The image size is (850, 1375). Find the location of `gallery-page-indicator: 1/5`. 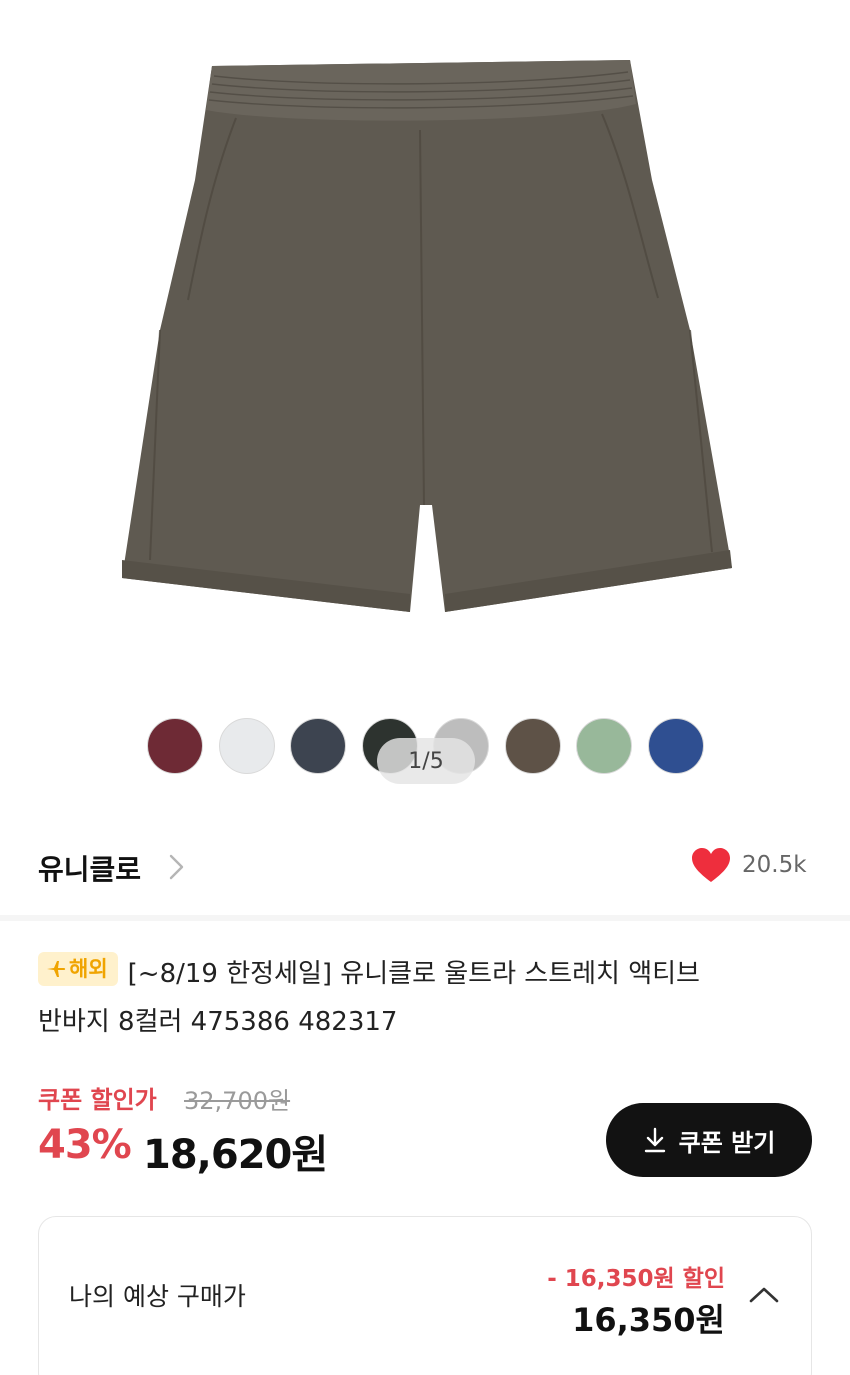

gallery-page-indicator: 1/5 is located at coordinates (426, 761).